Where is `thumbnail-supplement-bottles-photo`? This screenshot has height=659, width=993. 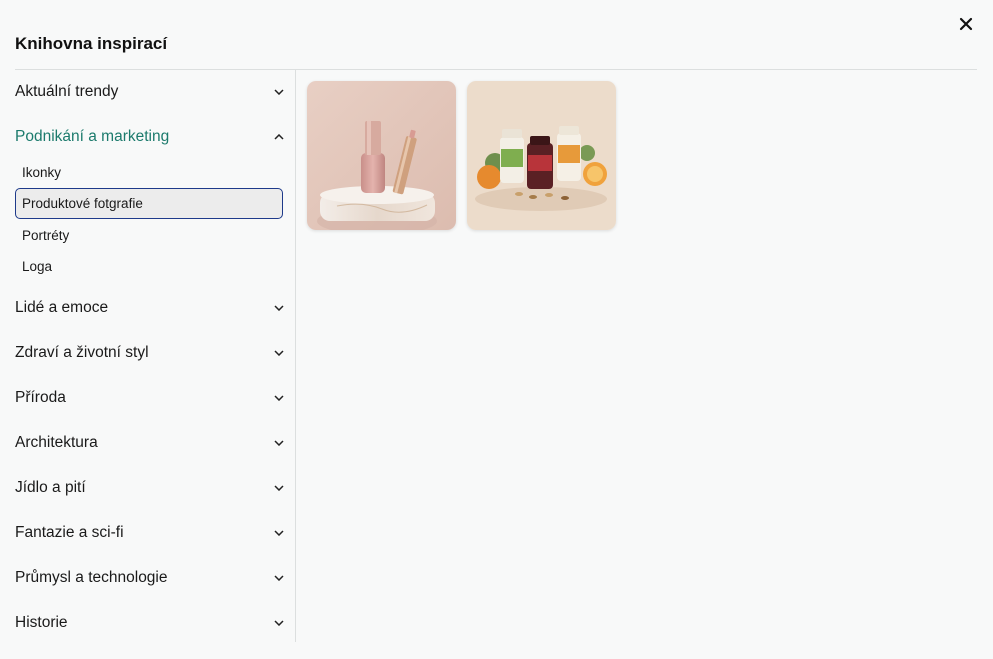 thumbnail-supplement-bottles-photo is located at coordinates (541, 155).